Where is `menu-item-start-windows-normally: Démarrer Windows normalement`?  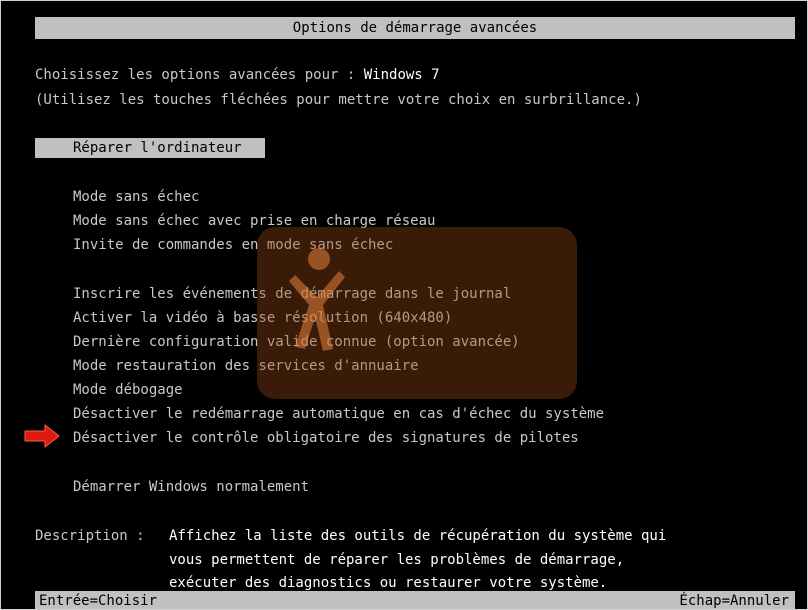 menu-item-start-windows-normally: Démarrer Windows normalement is located at coordinates (191, 487).